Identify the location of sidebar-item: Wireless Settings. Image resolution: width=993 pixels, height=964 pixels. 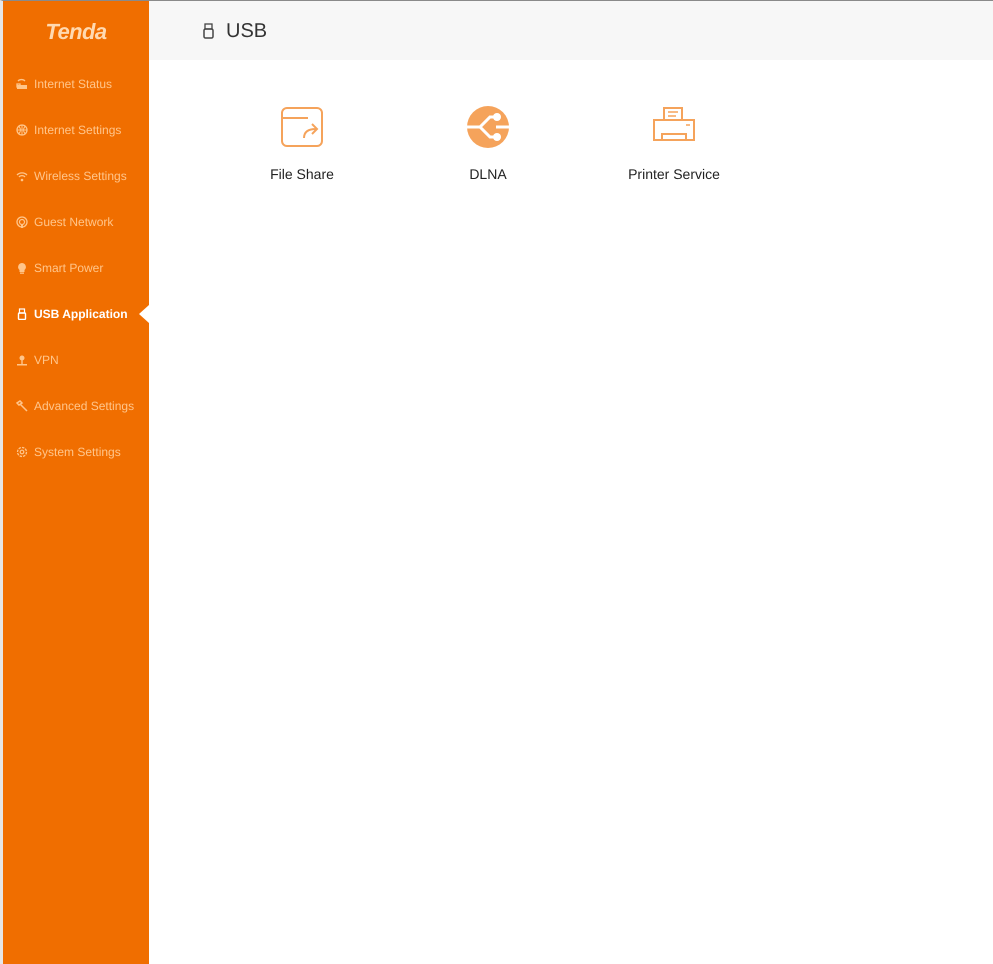
(76, 176).